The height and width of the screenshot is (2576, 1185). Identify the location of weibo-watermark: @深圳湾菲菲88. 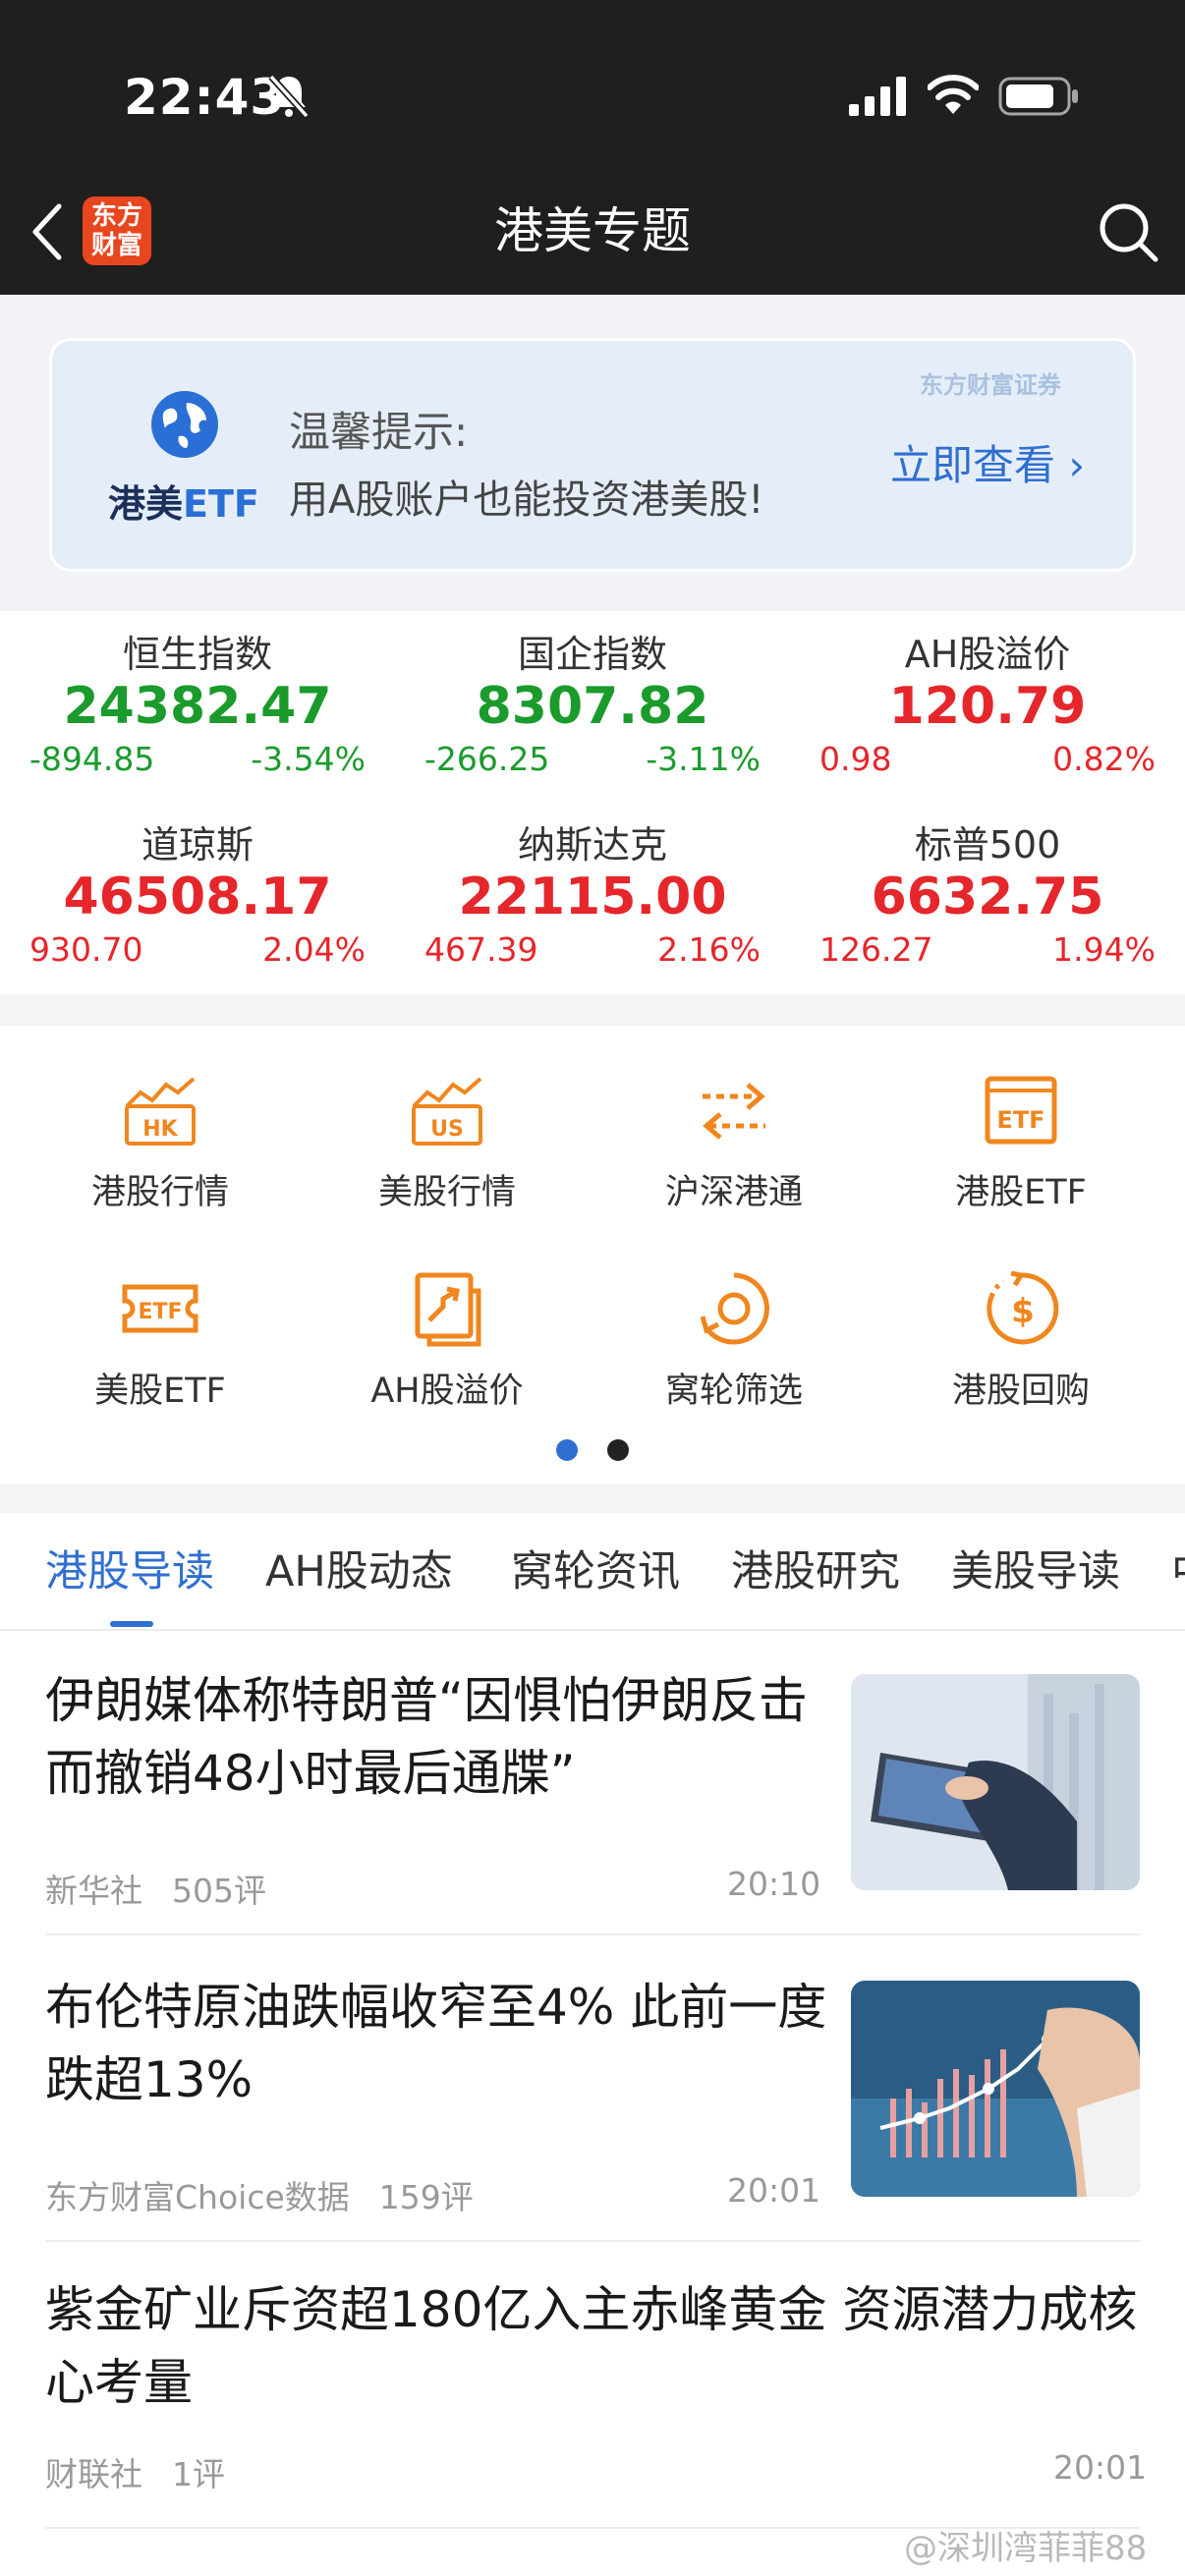
(1026, 2548).